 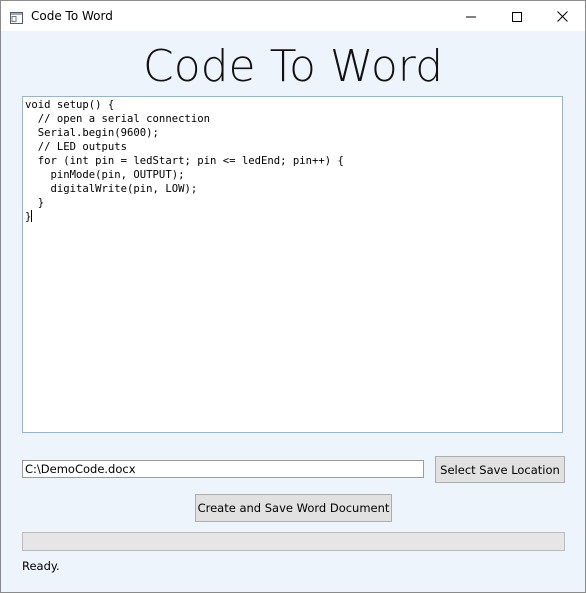 What do you see at coordinates (16, 16) in the screenshot?
I see `app-window-icon` at bounding box center [16, 16].